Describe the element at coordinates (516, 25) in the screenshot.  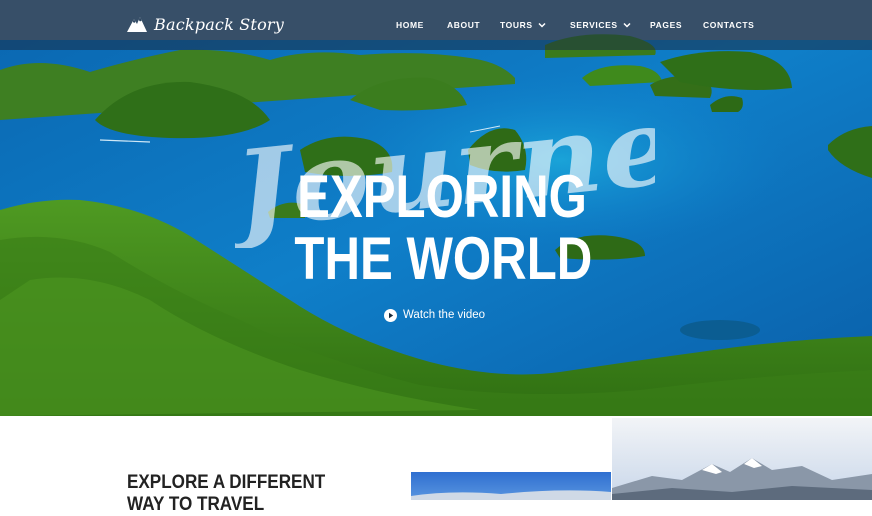
I see `nav-tours-label: TOURS` at that location.